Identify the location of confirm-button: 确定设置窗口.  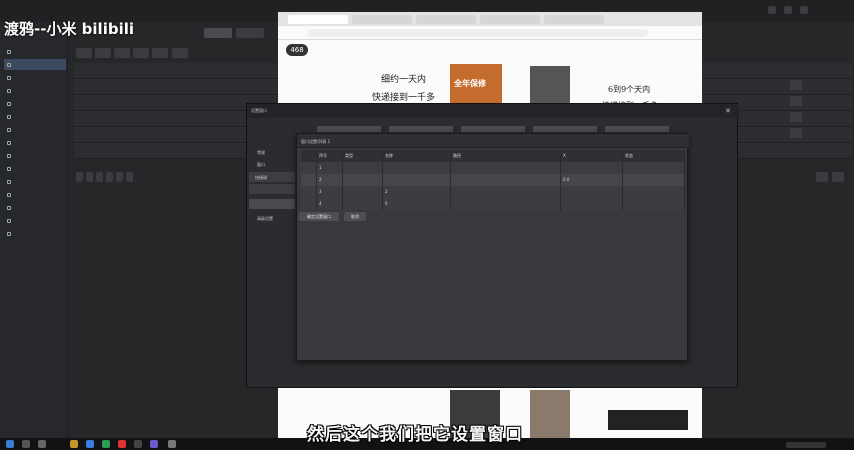
(319, 216).